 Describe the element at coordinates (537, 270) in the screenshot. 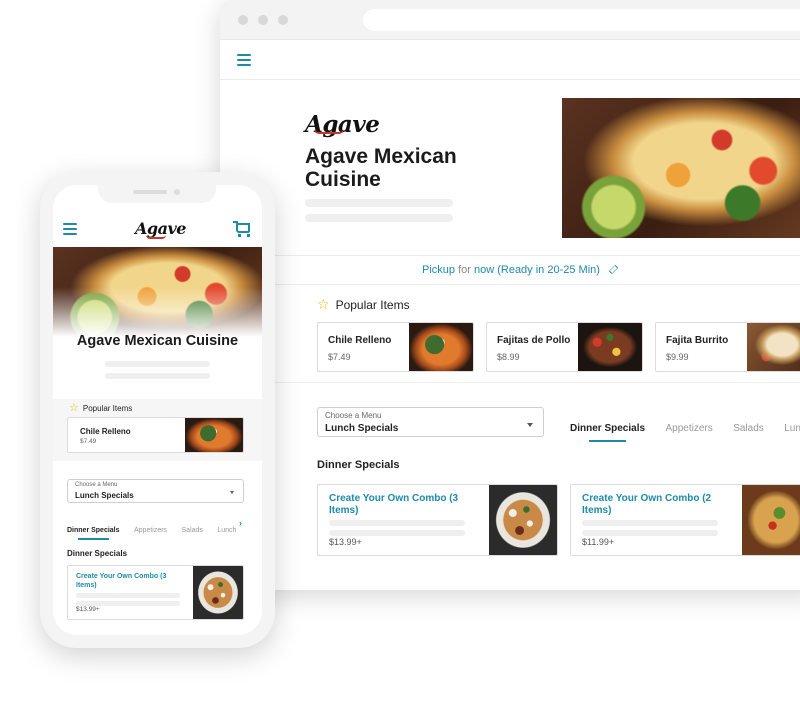

I see `pickup-timing: now (Ready in 20-25 Min)` at that location.